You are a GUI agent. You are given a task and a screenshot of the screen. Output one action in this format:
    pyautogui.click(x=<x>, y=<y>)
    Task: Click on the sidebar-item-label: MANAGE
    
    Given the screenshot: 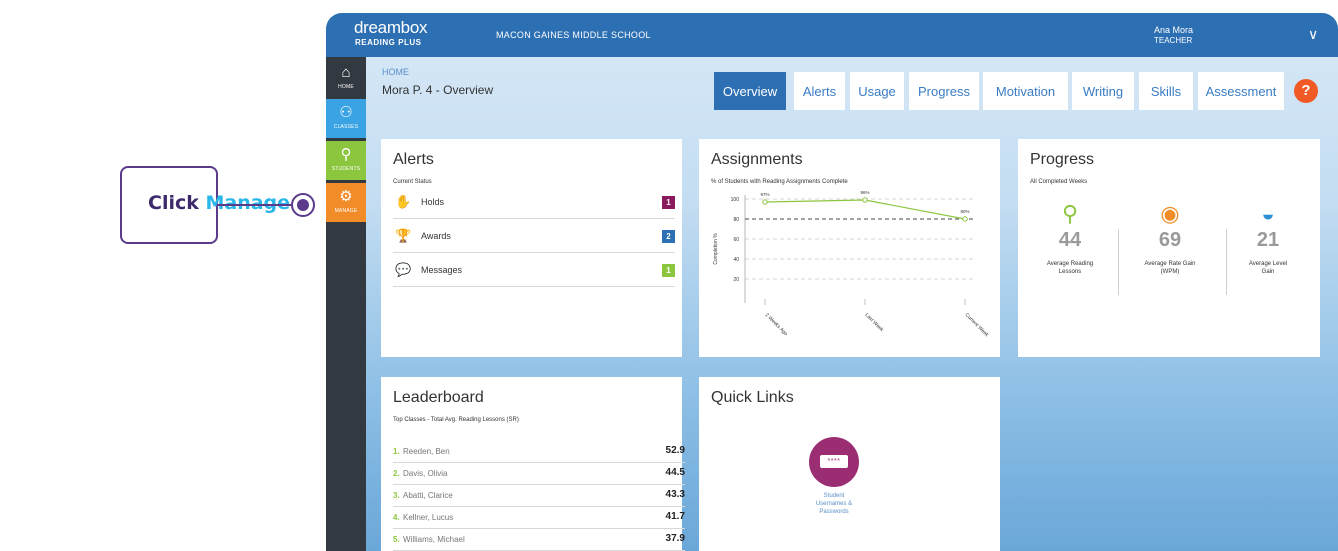 What is the action you would take?
    pyautogui.click(x=346, y=211)
    